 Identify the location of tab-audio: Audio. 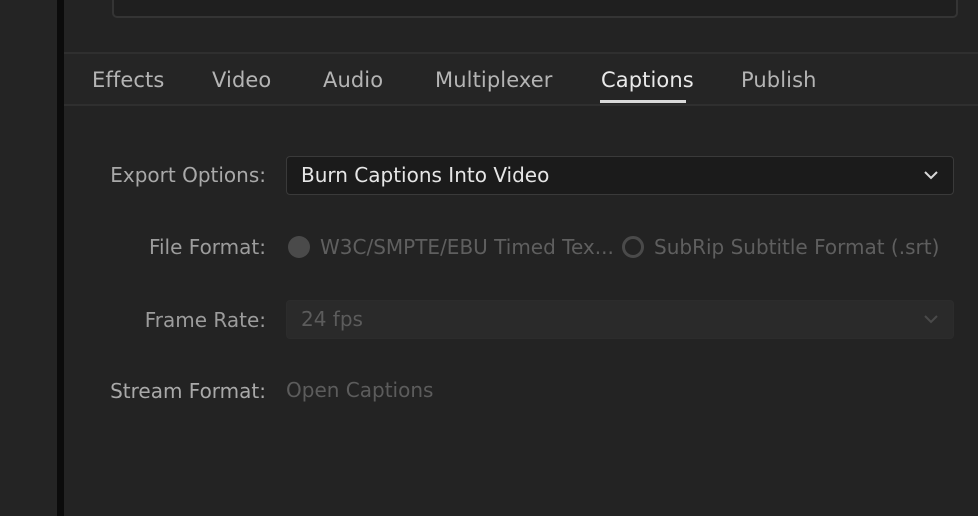
(353, 80).